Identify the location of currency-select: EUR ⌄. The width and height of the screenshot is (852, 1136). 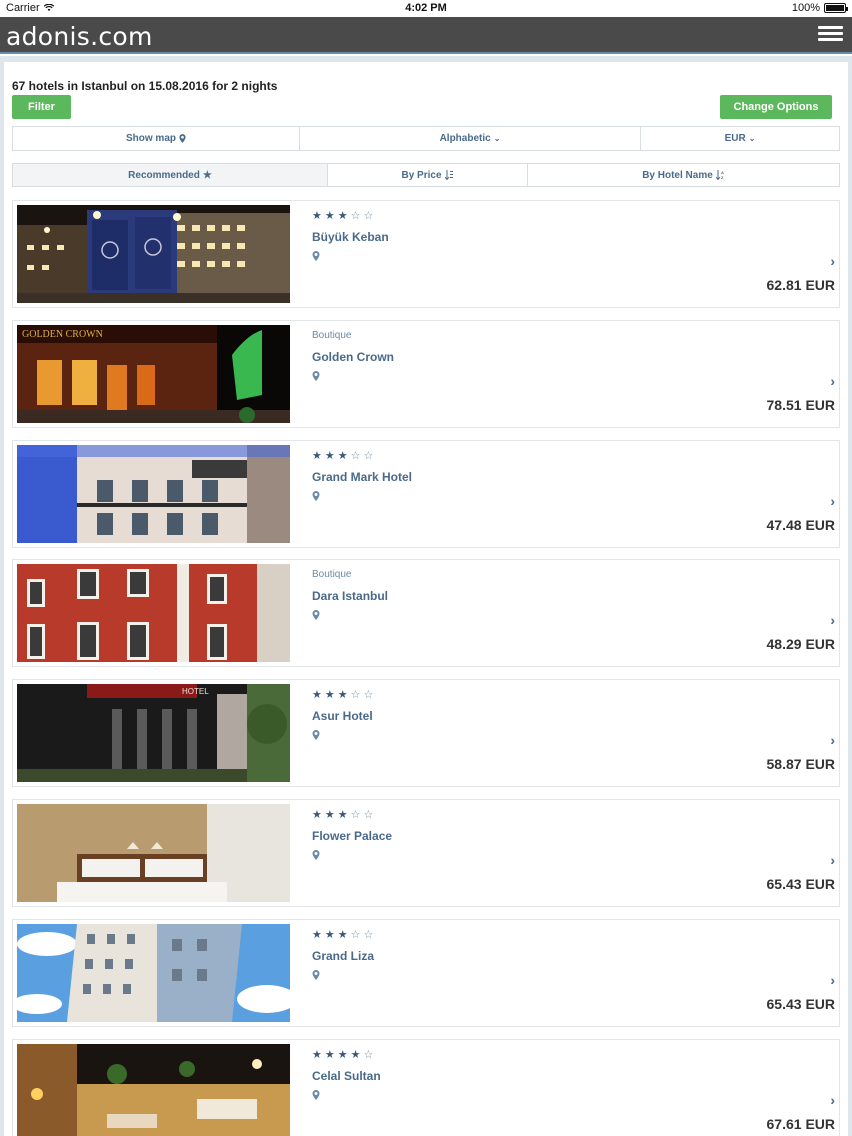
(740, 138).